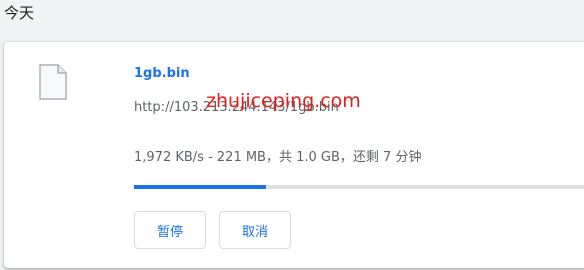  I want to click on date-group-header: 今天, so click(19, 13).